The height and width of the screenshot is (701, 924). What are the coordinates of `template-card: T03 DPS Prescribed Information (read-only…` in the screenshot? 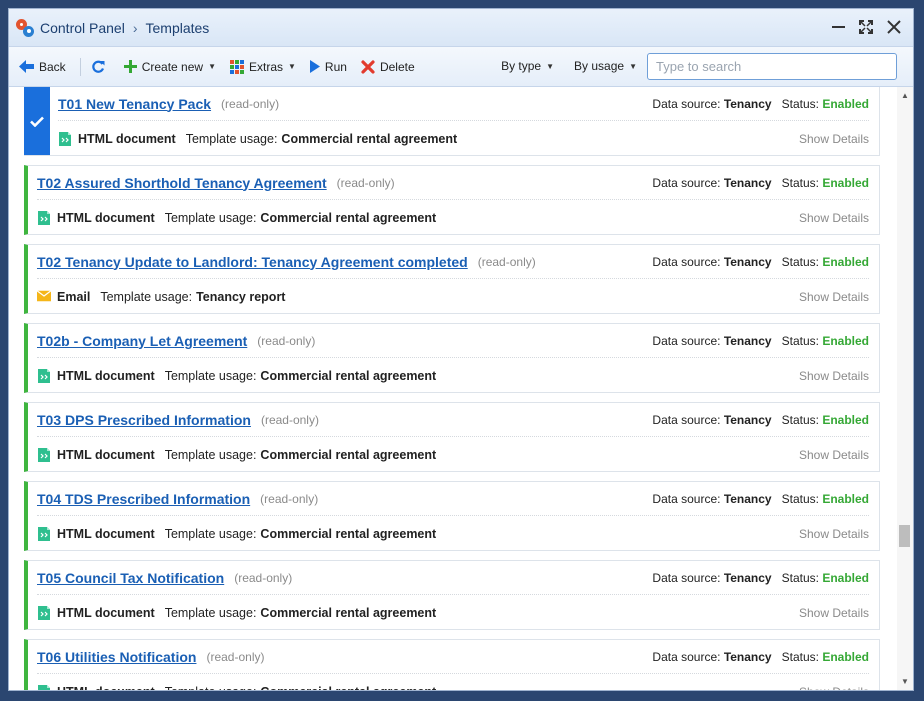 It's located at (452, 437).